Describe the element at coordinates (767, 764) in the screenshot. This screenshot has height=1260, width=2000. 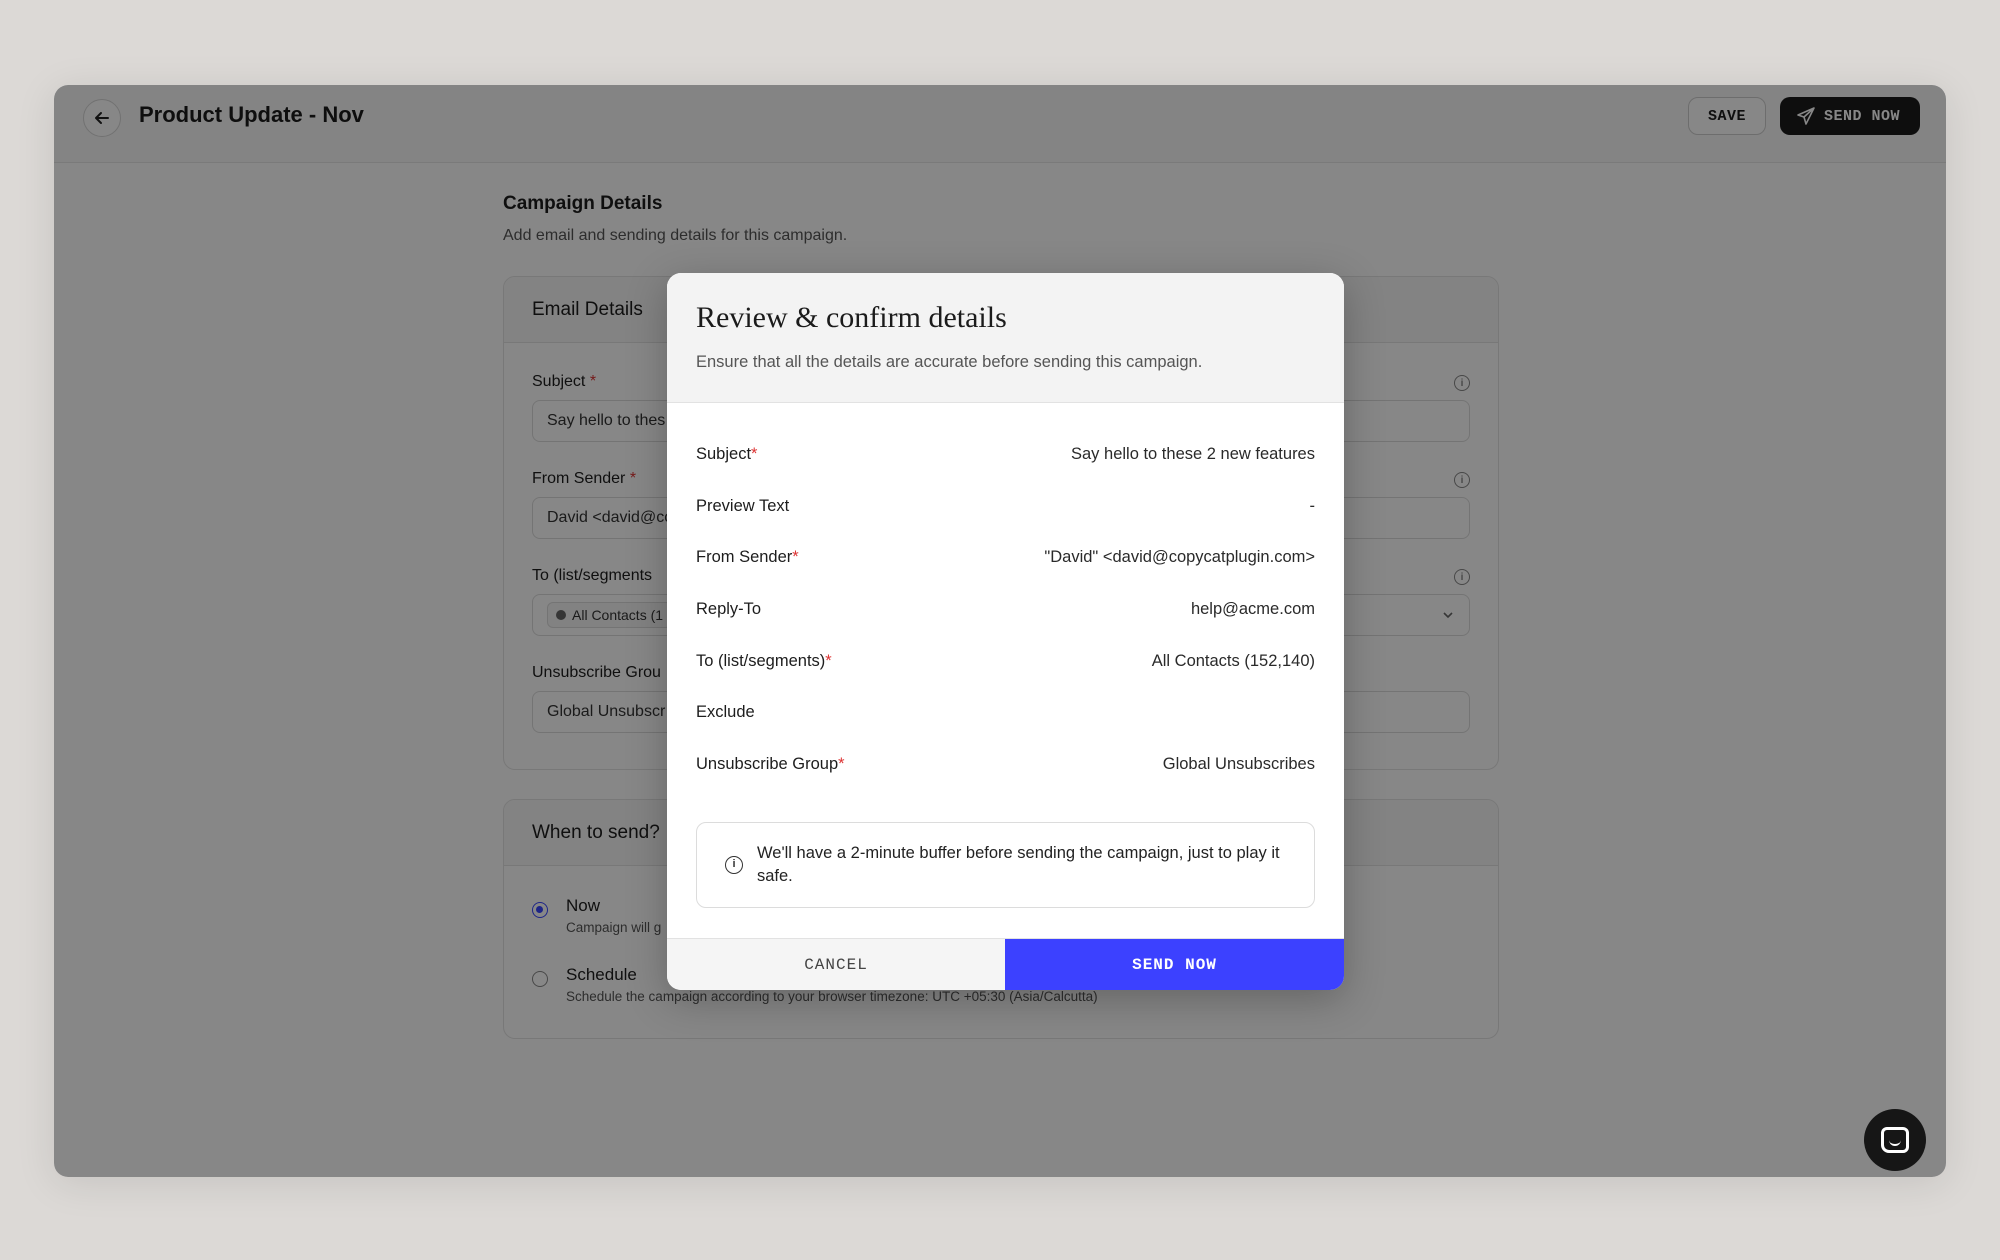
I see `row-label: Unsubscribe Group` at that location.